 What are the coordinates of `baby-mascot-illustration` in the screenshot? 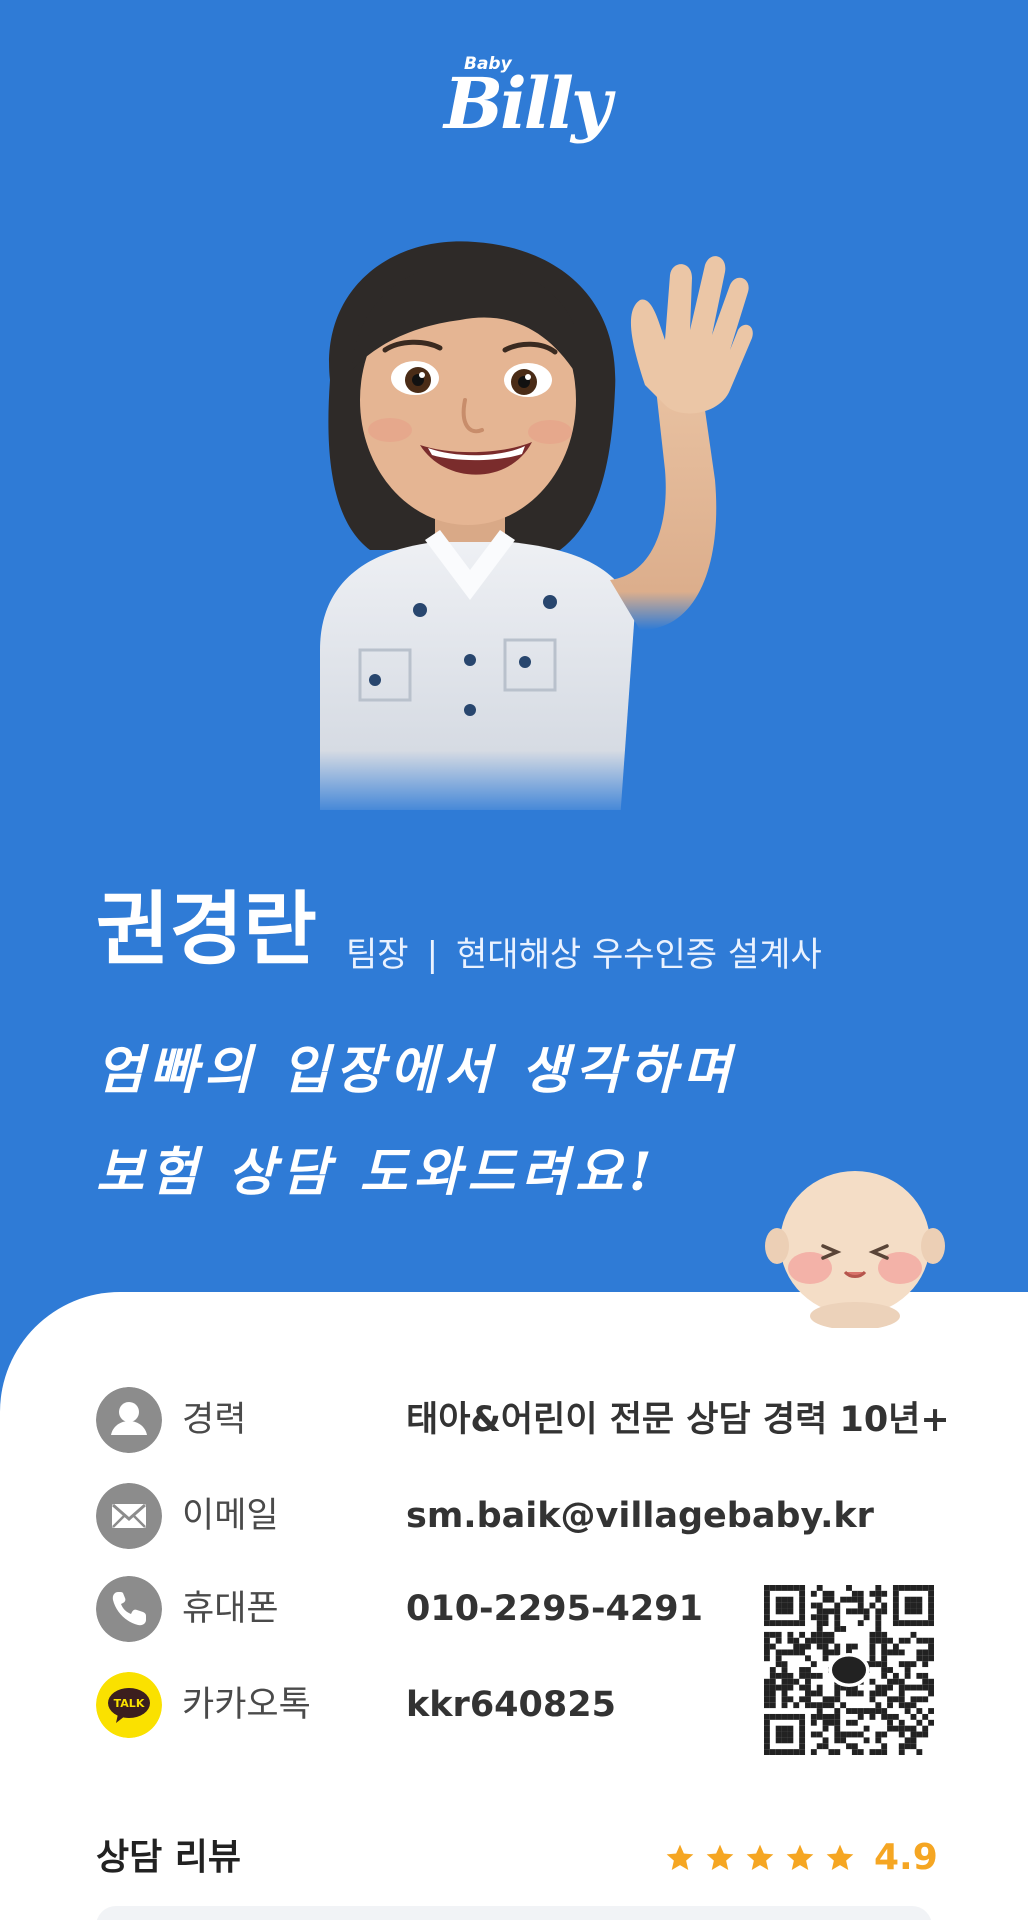 It's located at (855, 1249).